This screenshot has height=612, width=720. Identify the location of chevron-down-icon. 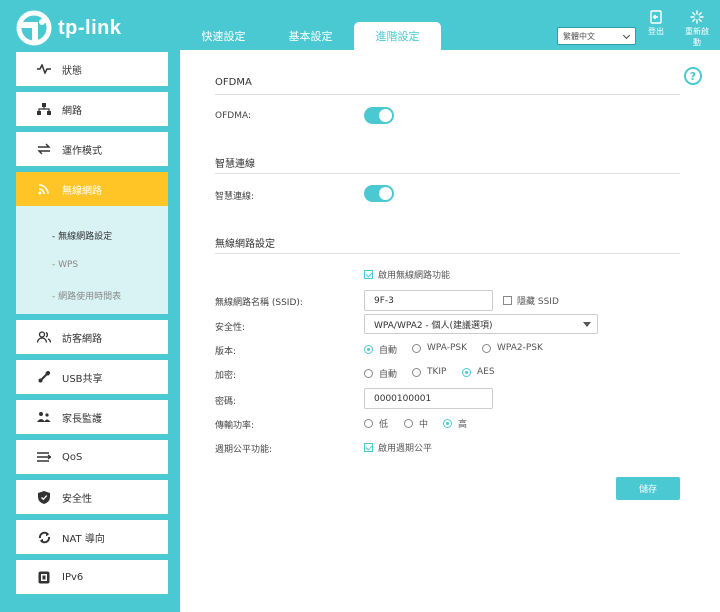
(626, 35).